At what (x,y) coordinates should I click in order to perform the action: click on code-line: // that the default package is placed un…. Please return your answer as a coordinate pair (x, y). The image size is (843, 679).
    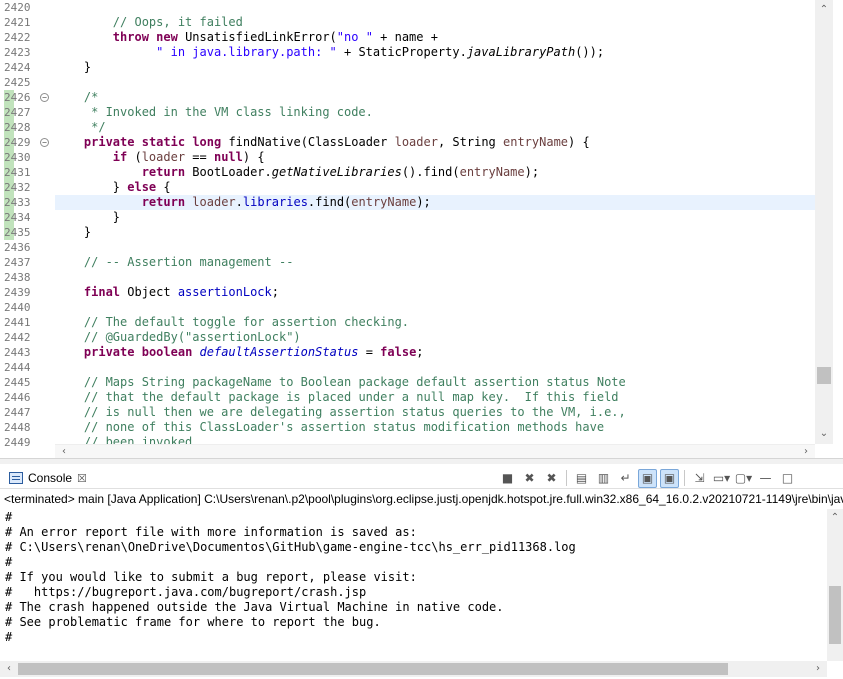
    Looking at the image, I should click on (435, 397).